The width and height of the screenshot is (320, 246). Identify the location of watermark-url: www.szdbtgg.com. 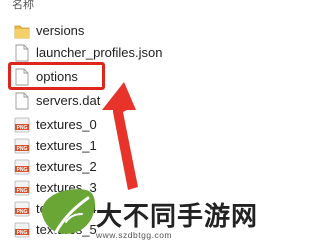
(134, 235).